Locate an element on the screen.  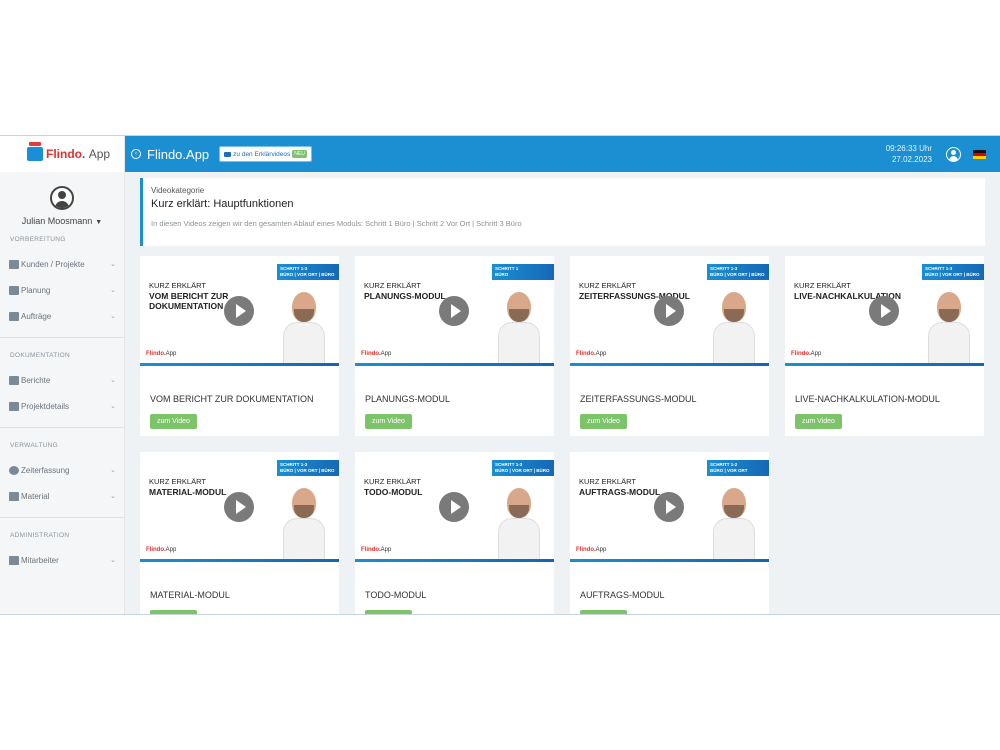
user-name: Julian Moosmann ▼ is located at coordinates (62, 221).